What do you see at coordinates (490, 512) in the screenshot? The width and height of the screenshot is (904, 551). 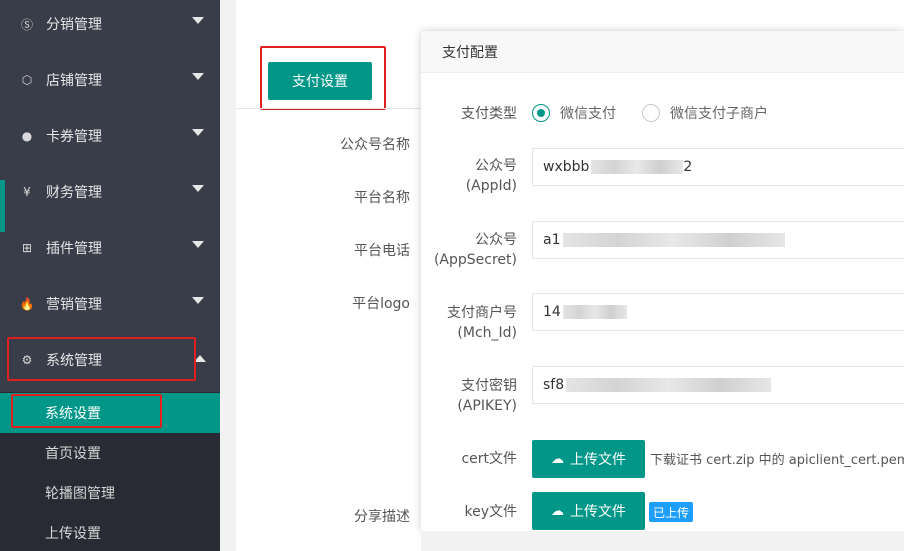 I see `key-file-label: key文件` at bounding box center [490, 512].